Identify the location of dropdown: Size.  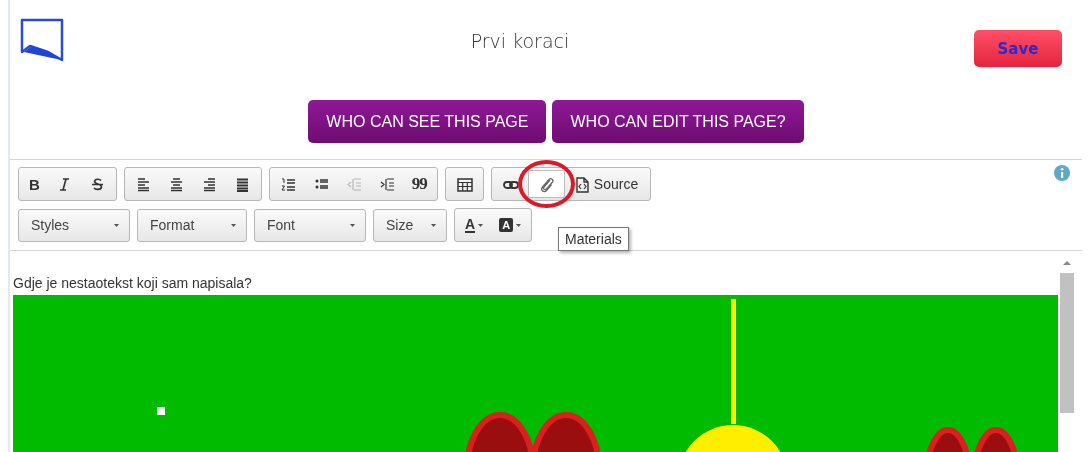
(410, 225).